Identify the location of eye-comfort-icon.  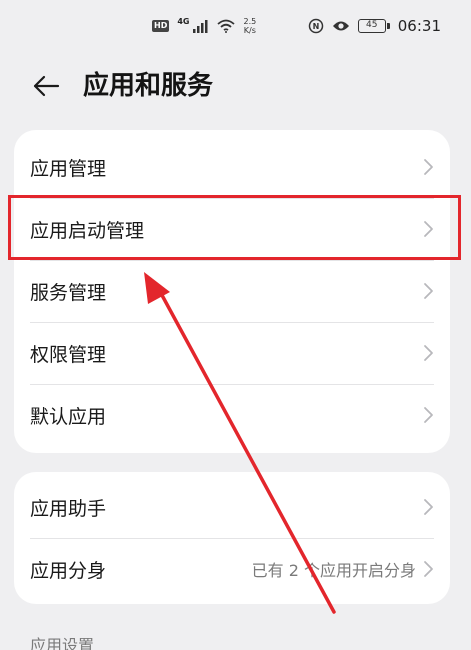
(340, 26).